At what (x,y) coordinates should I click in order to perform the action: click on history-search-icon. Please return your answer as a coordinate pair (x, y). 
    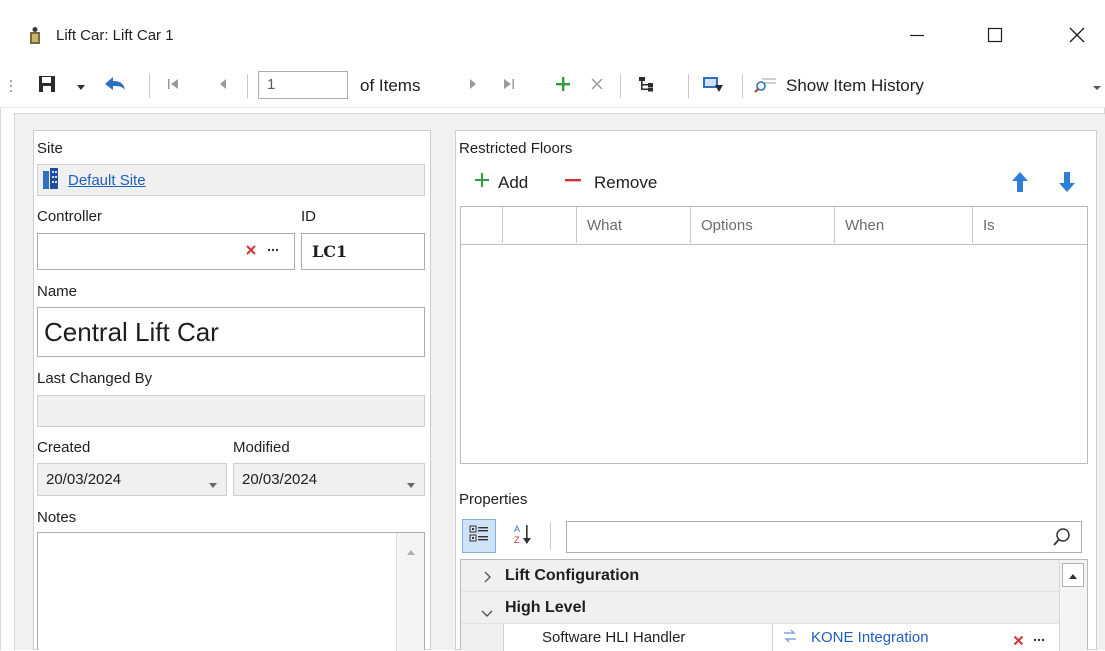
    Looking at the image, I should click on (766, 86).